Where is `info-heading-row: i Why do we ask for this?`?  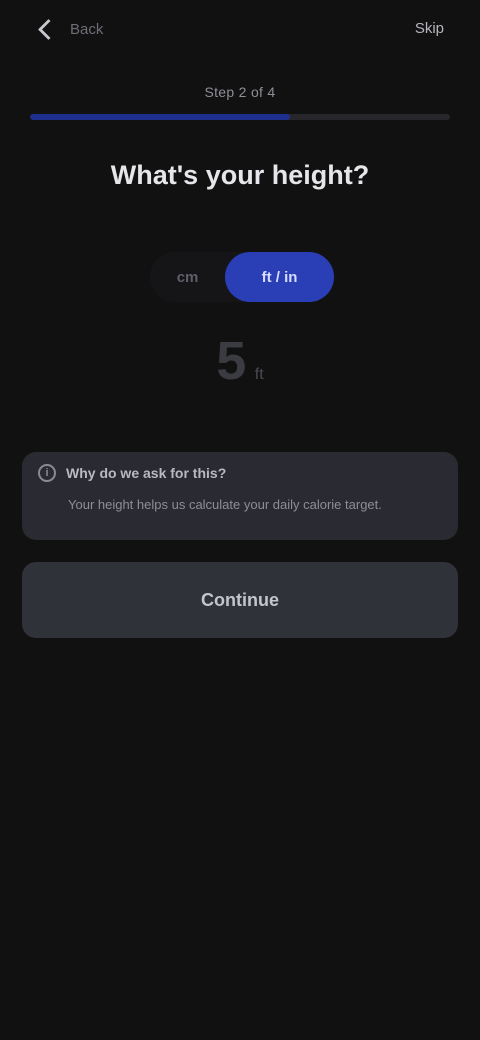
info-heading-row: i Why do we ask for this? is located at coordinates (240, 473).